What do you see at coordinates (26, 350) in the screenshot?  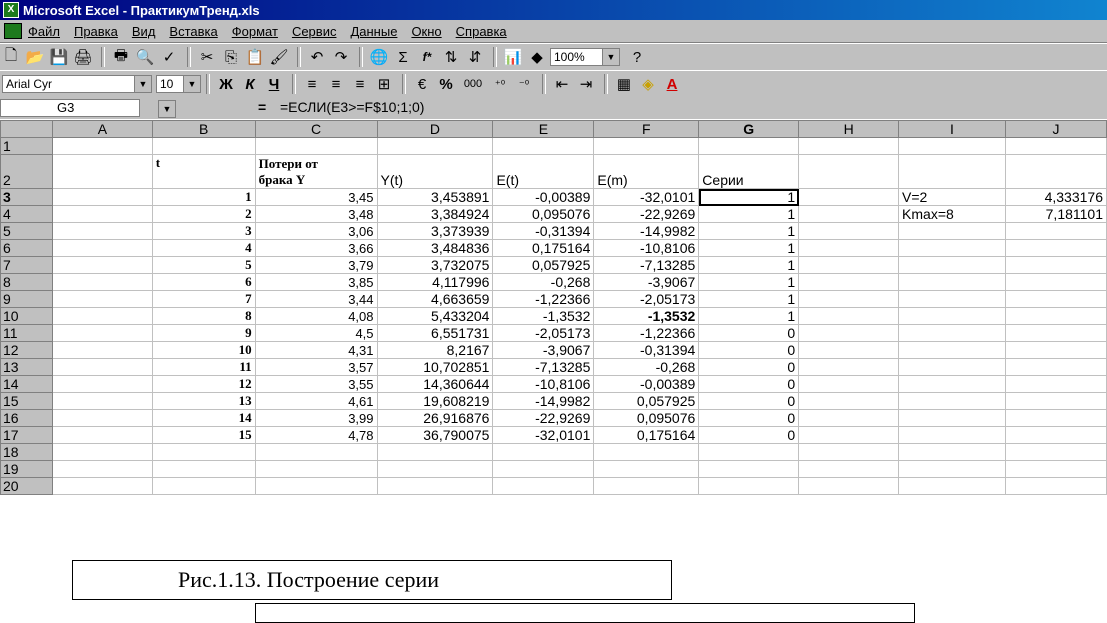 I see `row-header: 12` at bounding box center [26, 350].